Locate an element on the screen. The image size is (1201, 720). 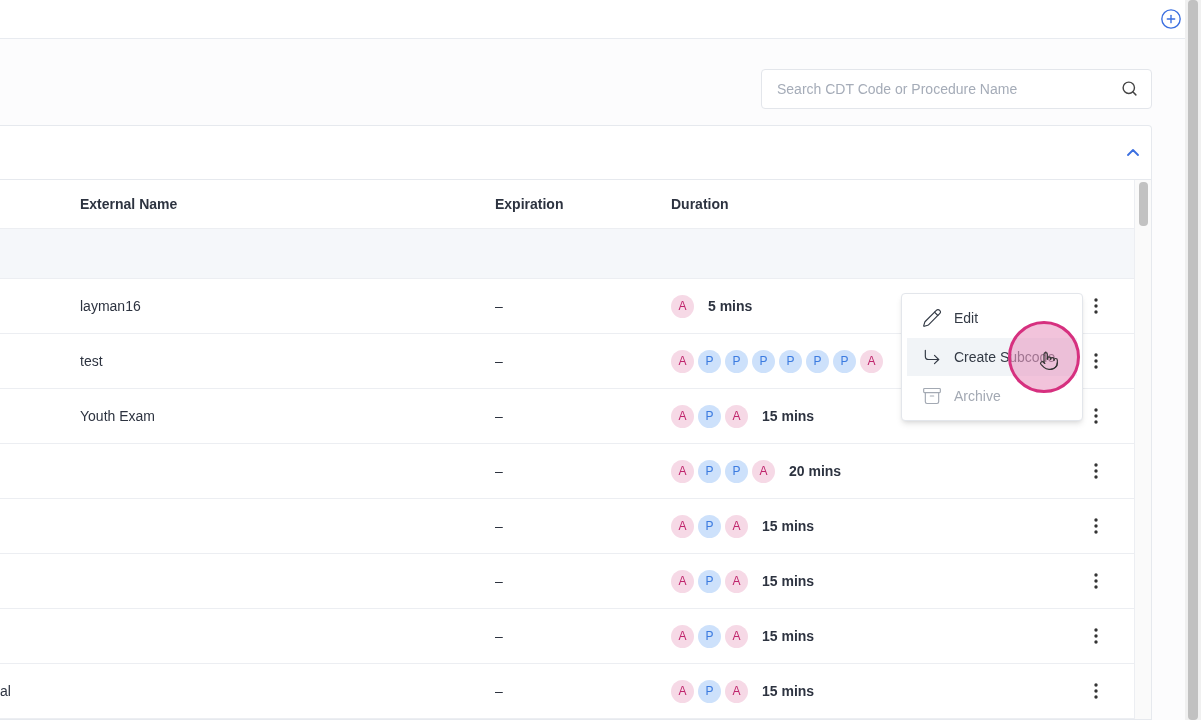
add-icon is located at coordinates (1171, 19).